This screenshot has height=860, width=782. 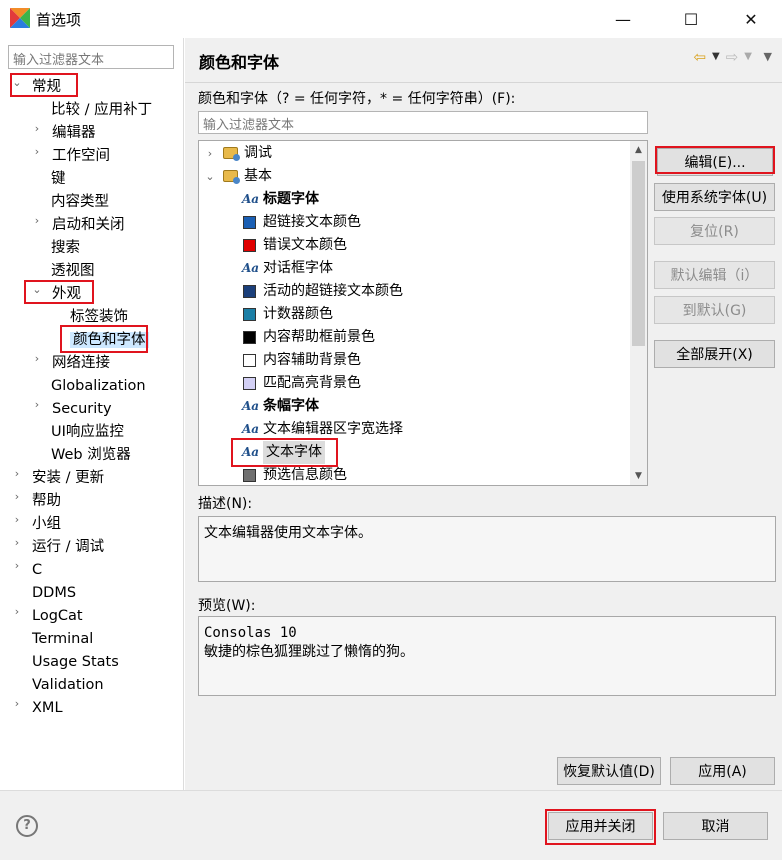 What do you see at coordinates (638, 150) in the screenshot?
I see `scroll-up-icon: ▲` at bounding box center [638, 150].